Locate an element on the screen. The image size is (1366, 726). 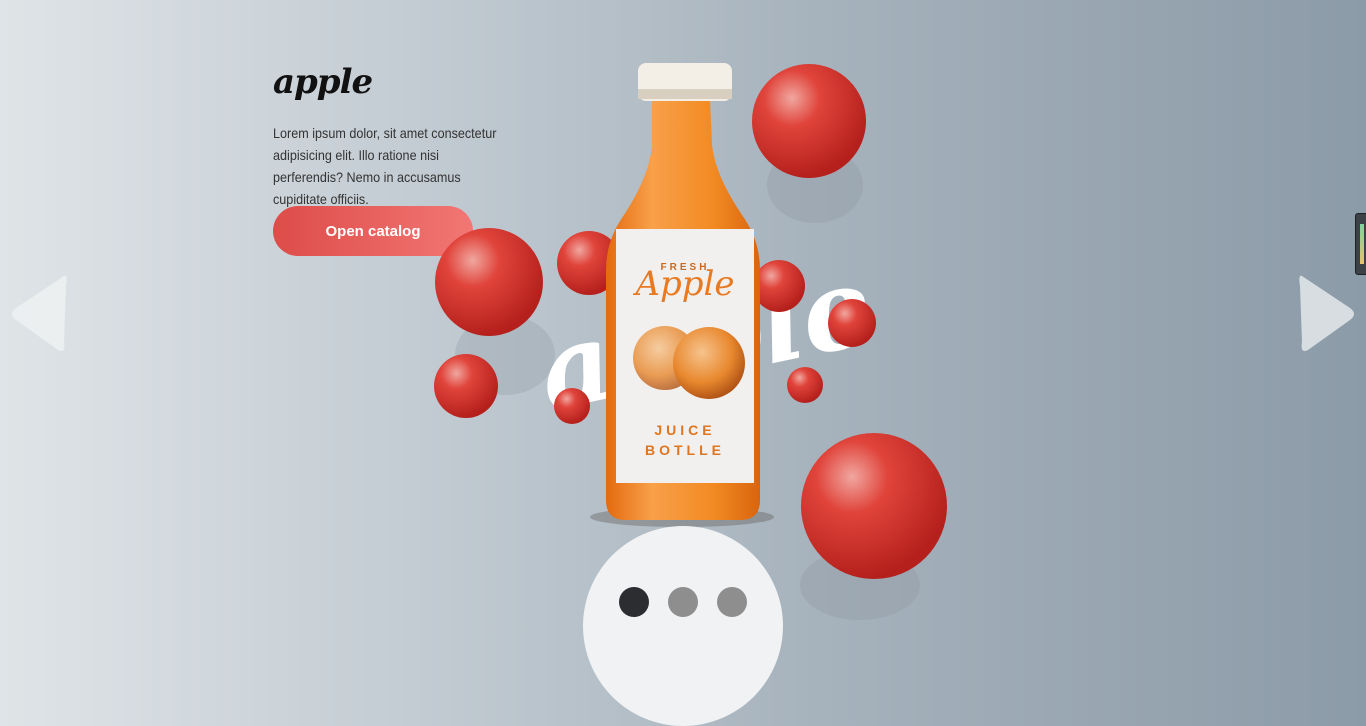
triangle-right-icon is located at coordinates (1326, 313).